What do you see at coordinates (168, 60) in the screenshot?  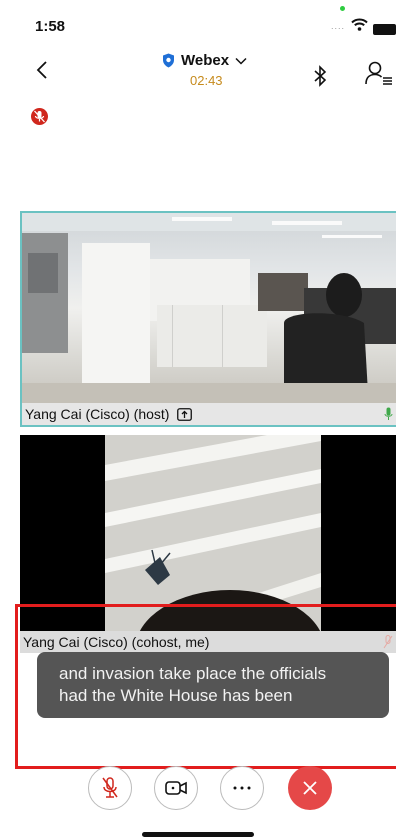 I see `shield-icon` at bounding box center [168, 60].